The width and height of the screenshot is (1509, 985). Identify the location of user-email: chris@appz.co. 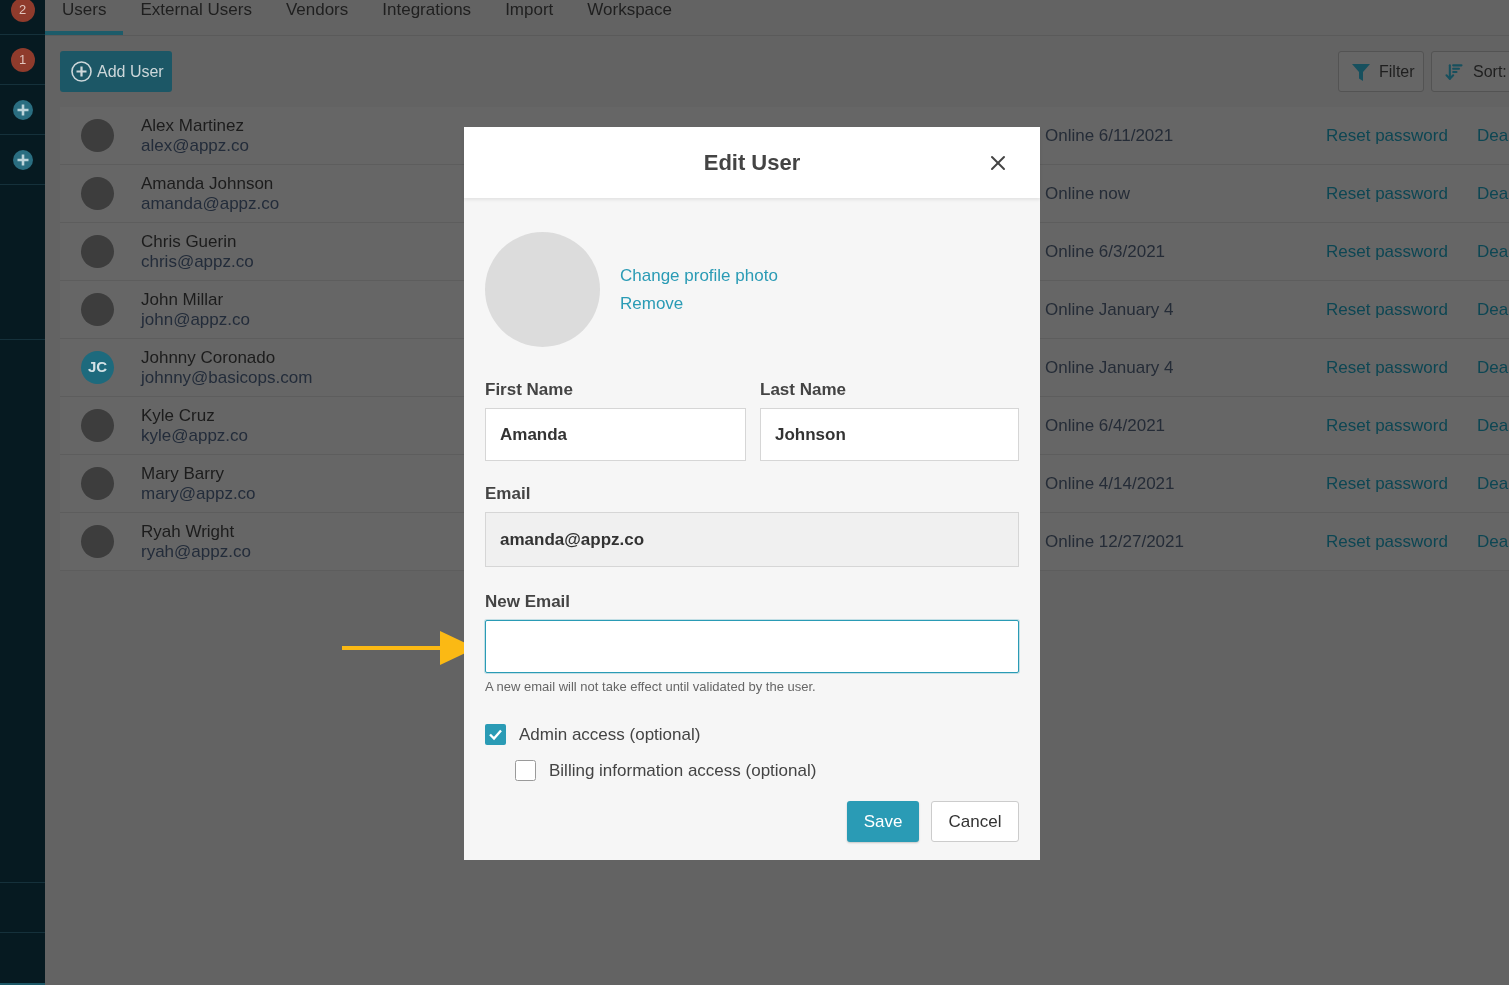
(197, 261).